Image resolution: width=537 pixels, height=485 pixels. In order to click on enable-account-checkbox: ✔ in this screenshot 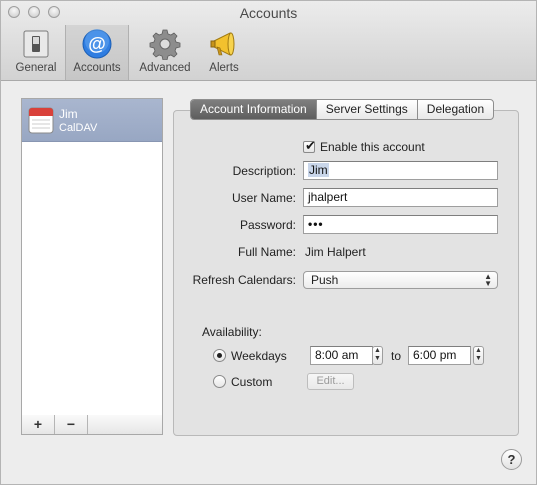, I will do `click(309, 145)`.